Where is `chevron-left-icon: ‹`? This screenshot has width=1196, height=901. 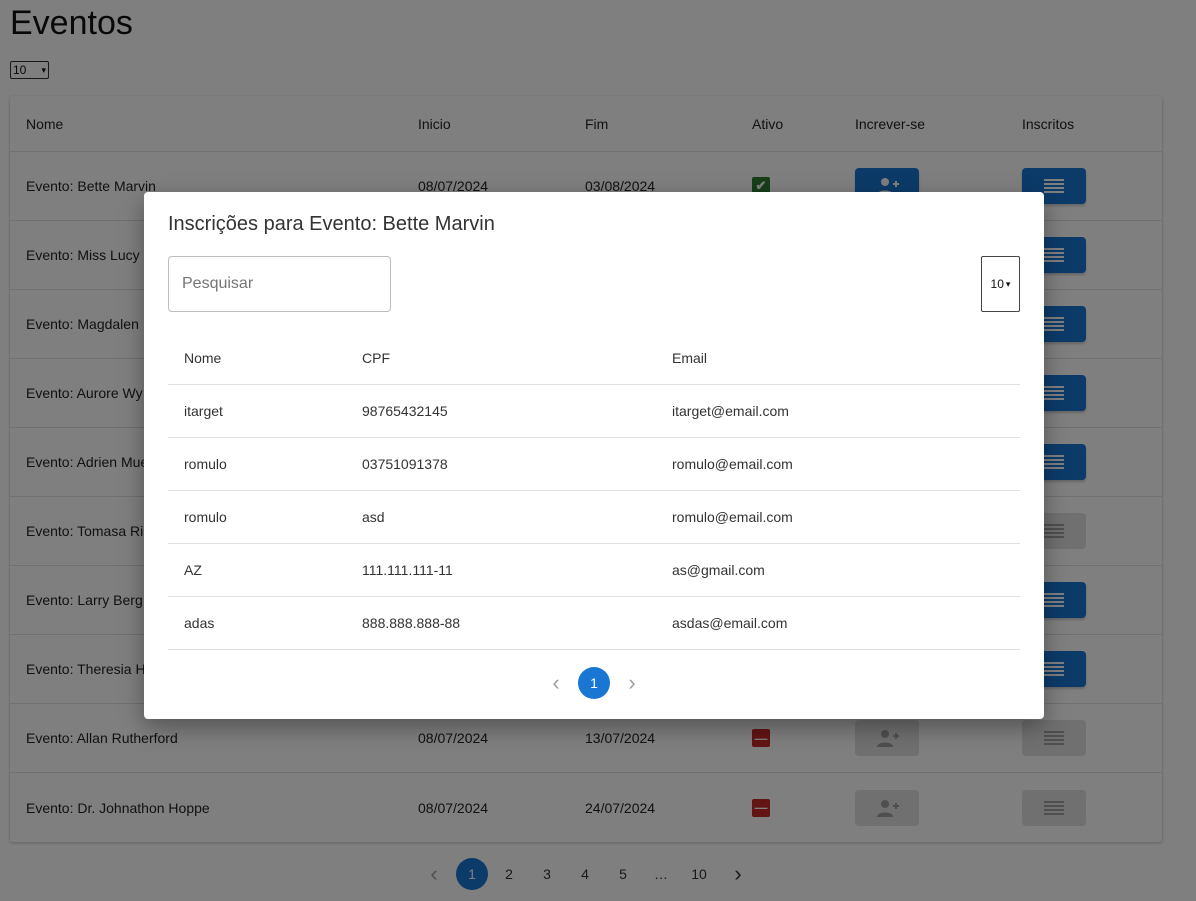
chevron-left-icon: ‹ is located at coordinates (556, 683).